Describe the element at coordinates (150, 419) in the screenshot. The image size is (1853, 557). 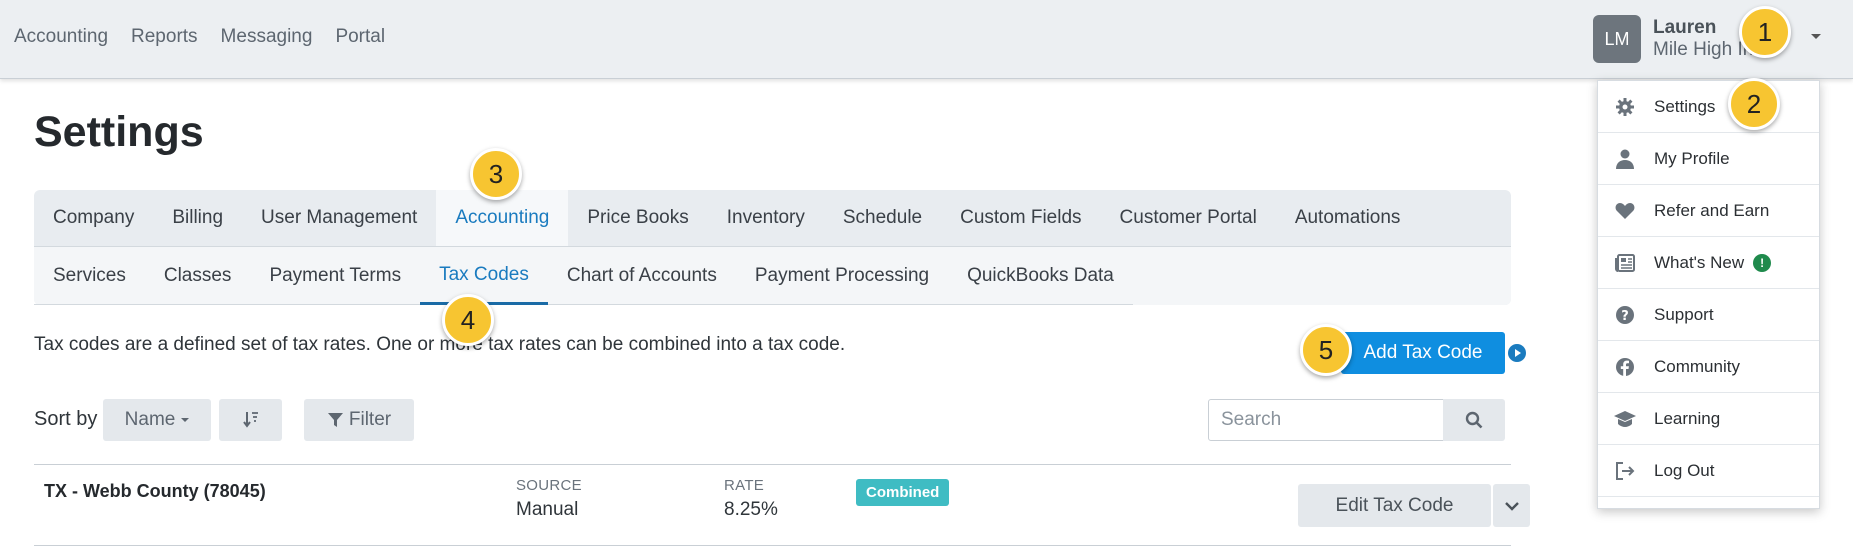
I see `sort-field-label: Name` at that location.